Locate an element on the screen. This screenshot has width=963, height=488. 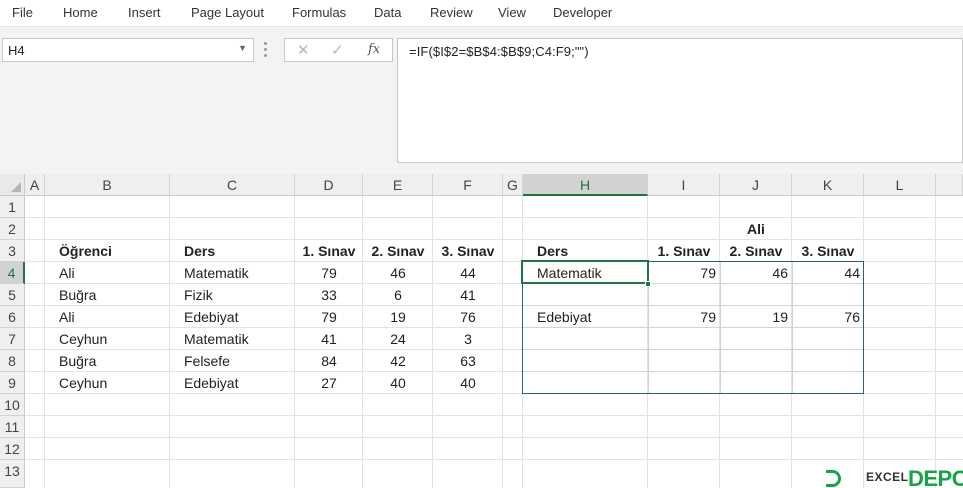
cell-c6: Edebiyat is located at coordinates (232, 317).